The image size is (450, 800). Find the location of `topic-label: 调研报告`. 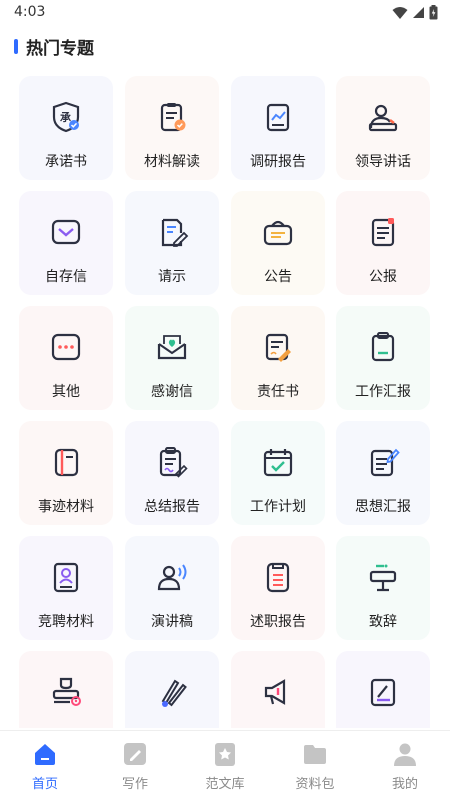

topic-label: 调研报告 is located at coordinates (278, 162).